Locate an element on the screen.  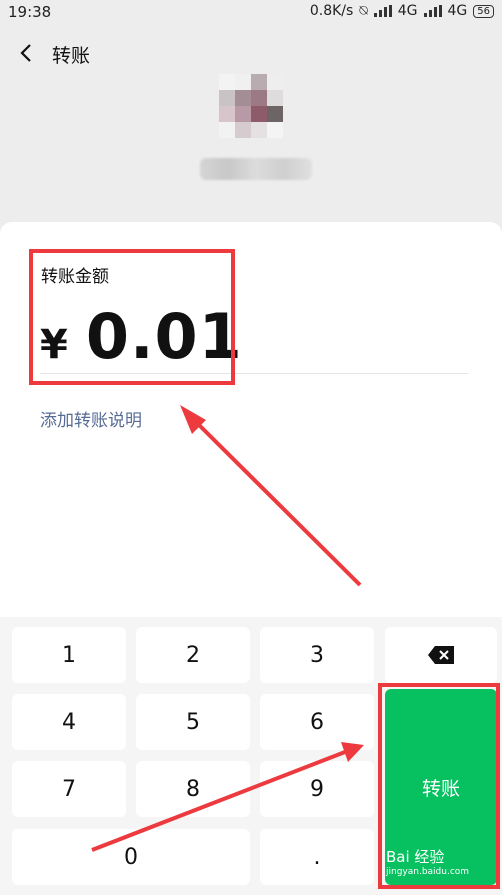
amount-highlight-box is located at coordinates (132, 317).